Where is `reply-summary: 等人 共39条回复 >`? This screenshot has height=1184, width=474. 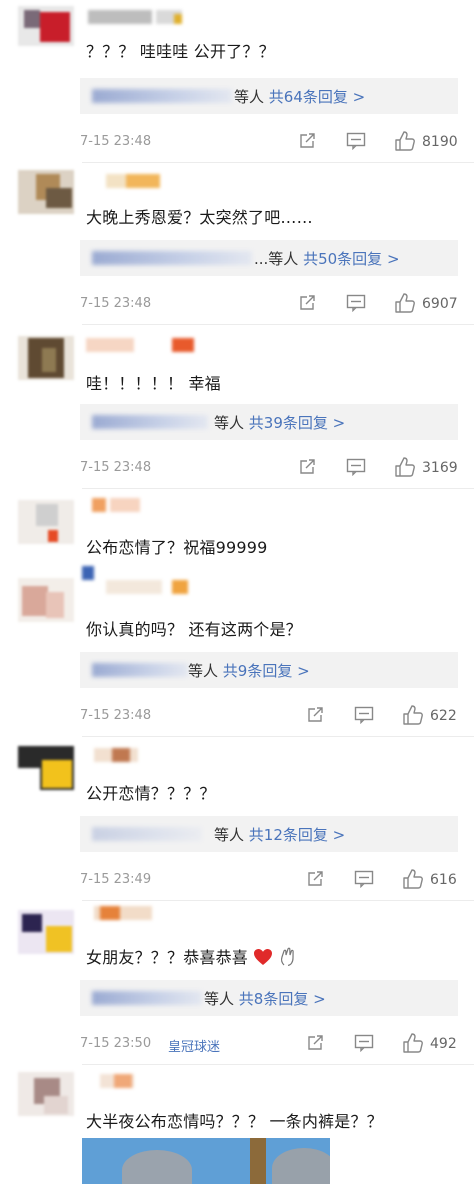 reply-summary: 等人 共39条回复 > is located at coordinates (269, 422).